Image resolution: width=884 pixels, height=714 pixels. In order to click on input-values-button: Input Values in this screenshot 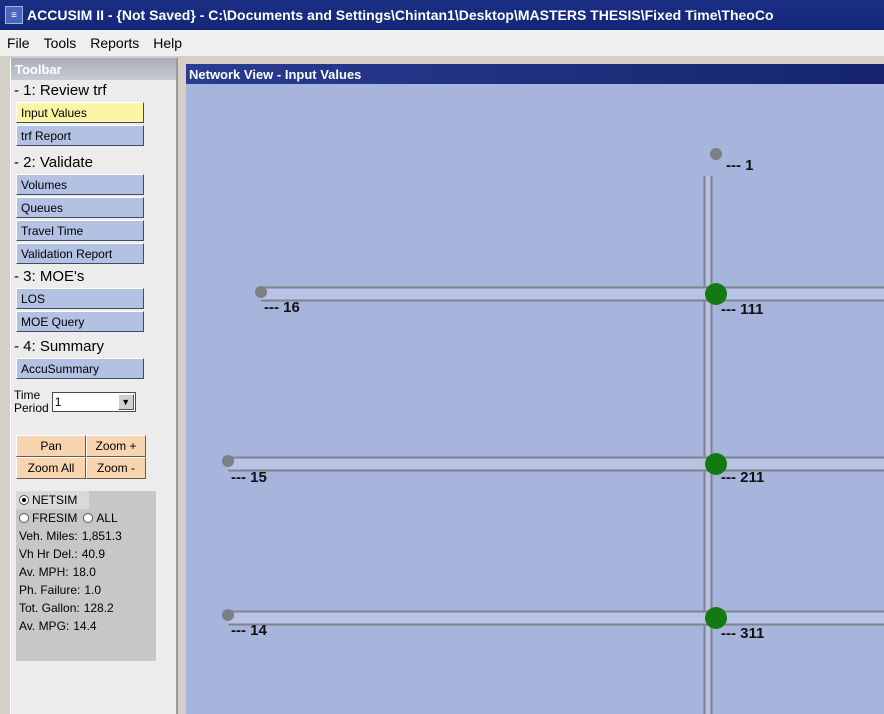, I will do `click(80, 112)`.